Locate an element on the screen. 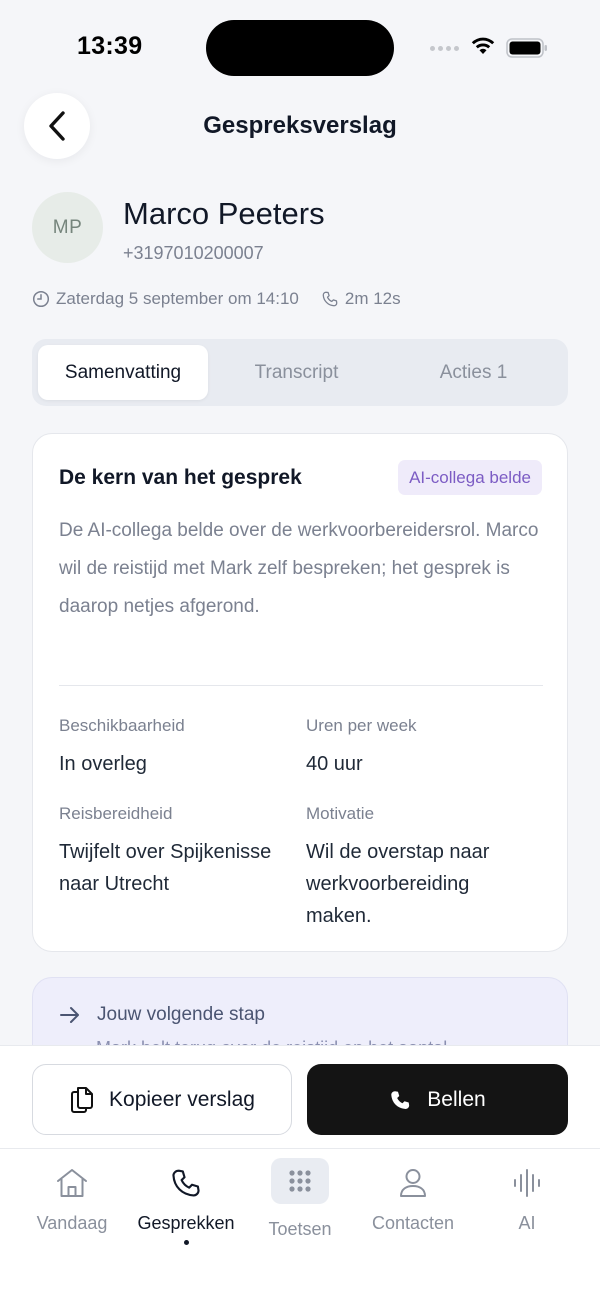  call-meta: Zaterdag 5 september om 14:10 2m 12s is located at coordinates (216, 299).